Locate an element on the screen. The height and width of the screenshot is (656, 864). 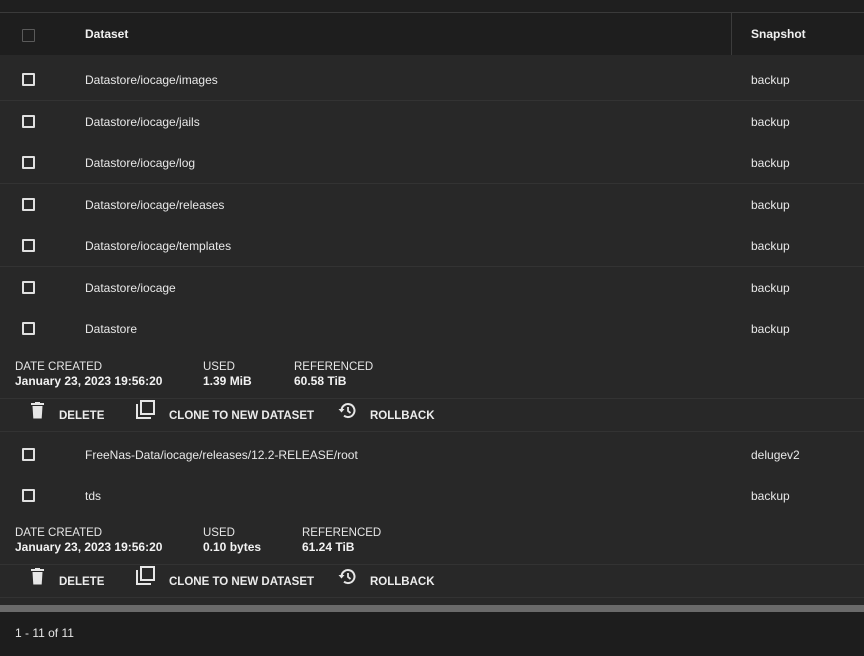
referenced-value: 61.24 TiB is located at coordinates (328, 547).